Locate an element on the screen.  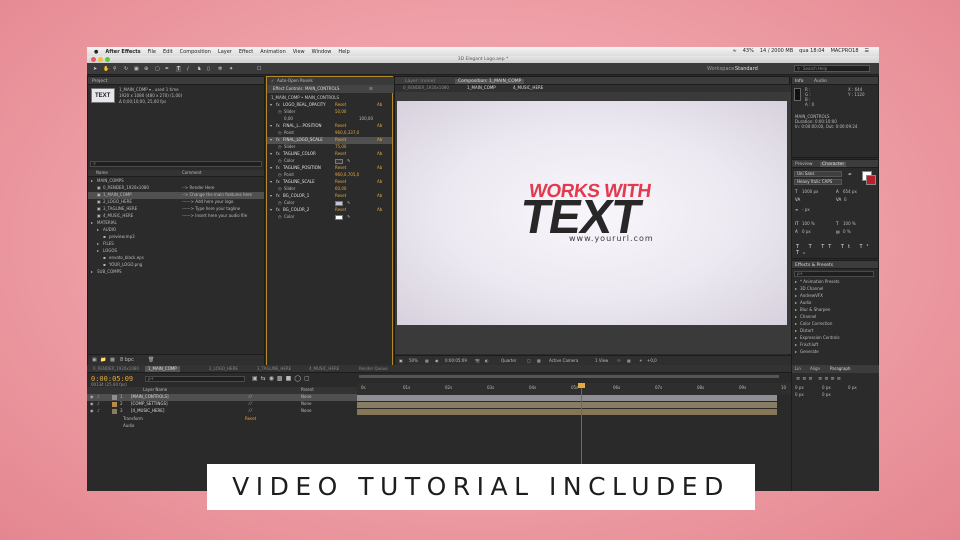
effect-row: ▾ fx TAGLINE_COLOR Reset Ab is located at coordinates (329, 154).